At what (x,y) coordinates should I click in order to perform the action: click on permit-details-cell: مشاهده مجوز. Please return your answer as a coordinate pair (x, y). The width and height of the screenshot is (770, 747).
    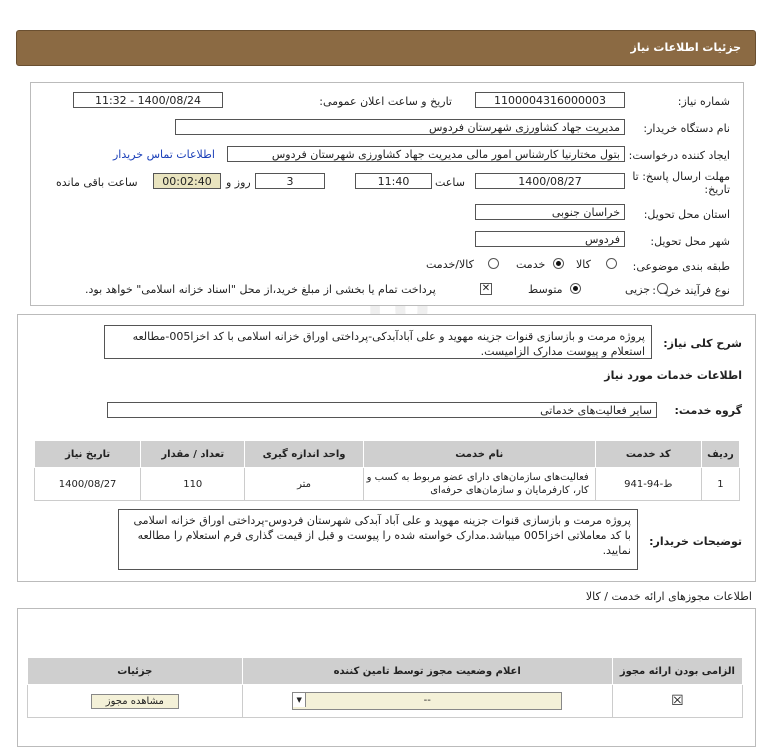
    Looking at the image, I should click on (135, 701).